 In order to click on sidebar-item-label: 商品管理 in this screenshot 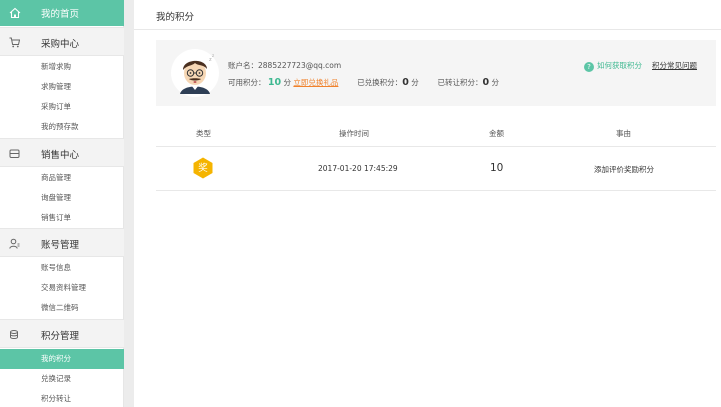, I will do `click(56, 177)`.